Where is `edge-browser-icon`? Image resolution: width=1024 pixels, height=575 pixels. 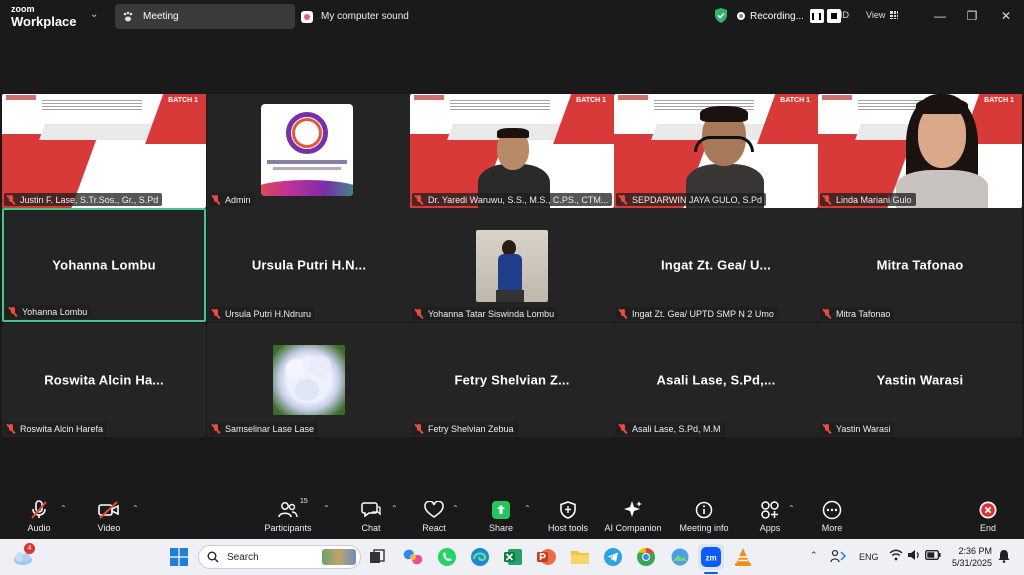 edge-browser-icon is located at coordinates (480, 557).